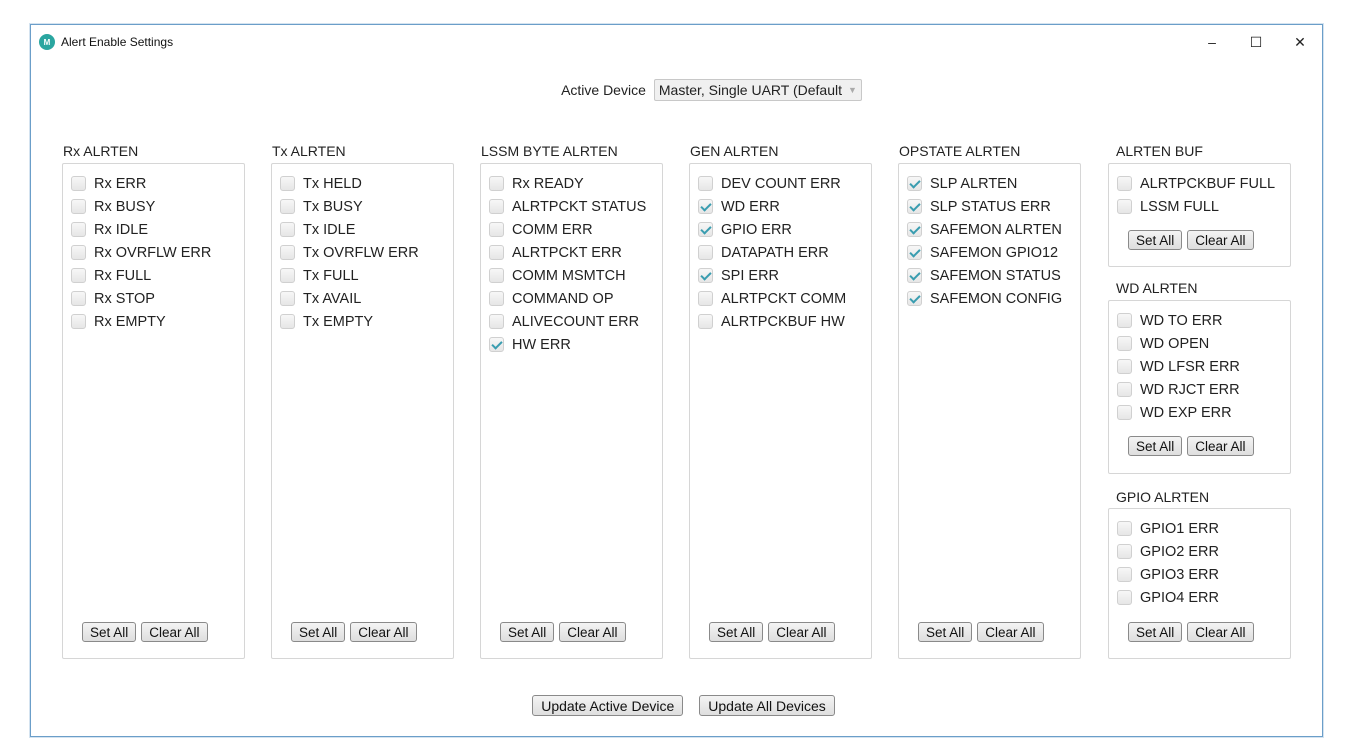 Image resolution: width=1350 pixels, height=747 pixels. What do you see at coordinates (567, 321) in the screenshot?
I see `checkbox-item: ALIVECOUNT ERR` at bounding box center [567, 321].